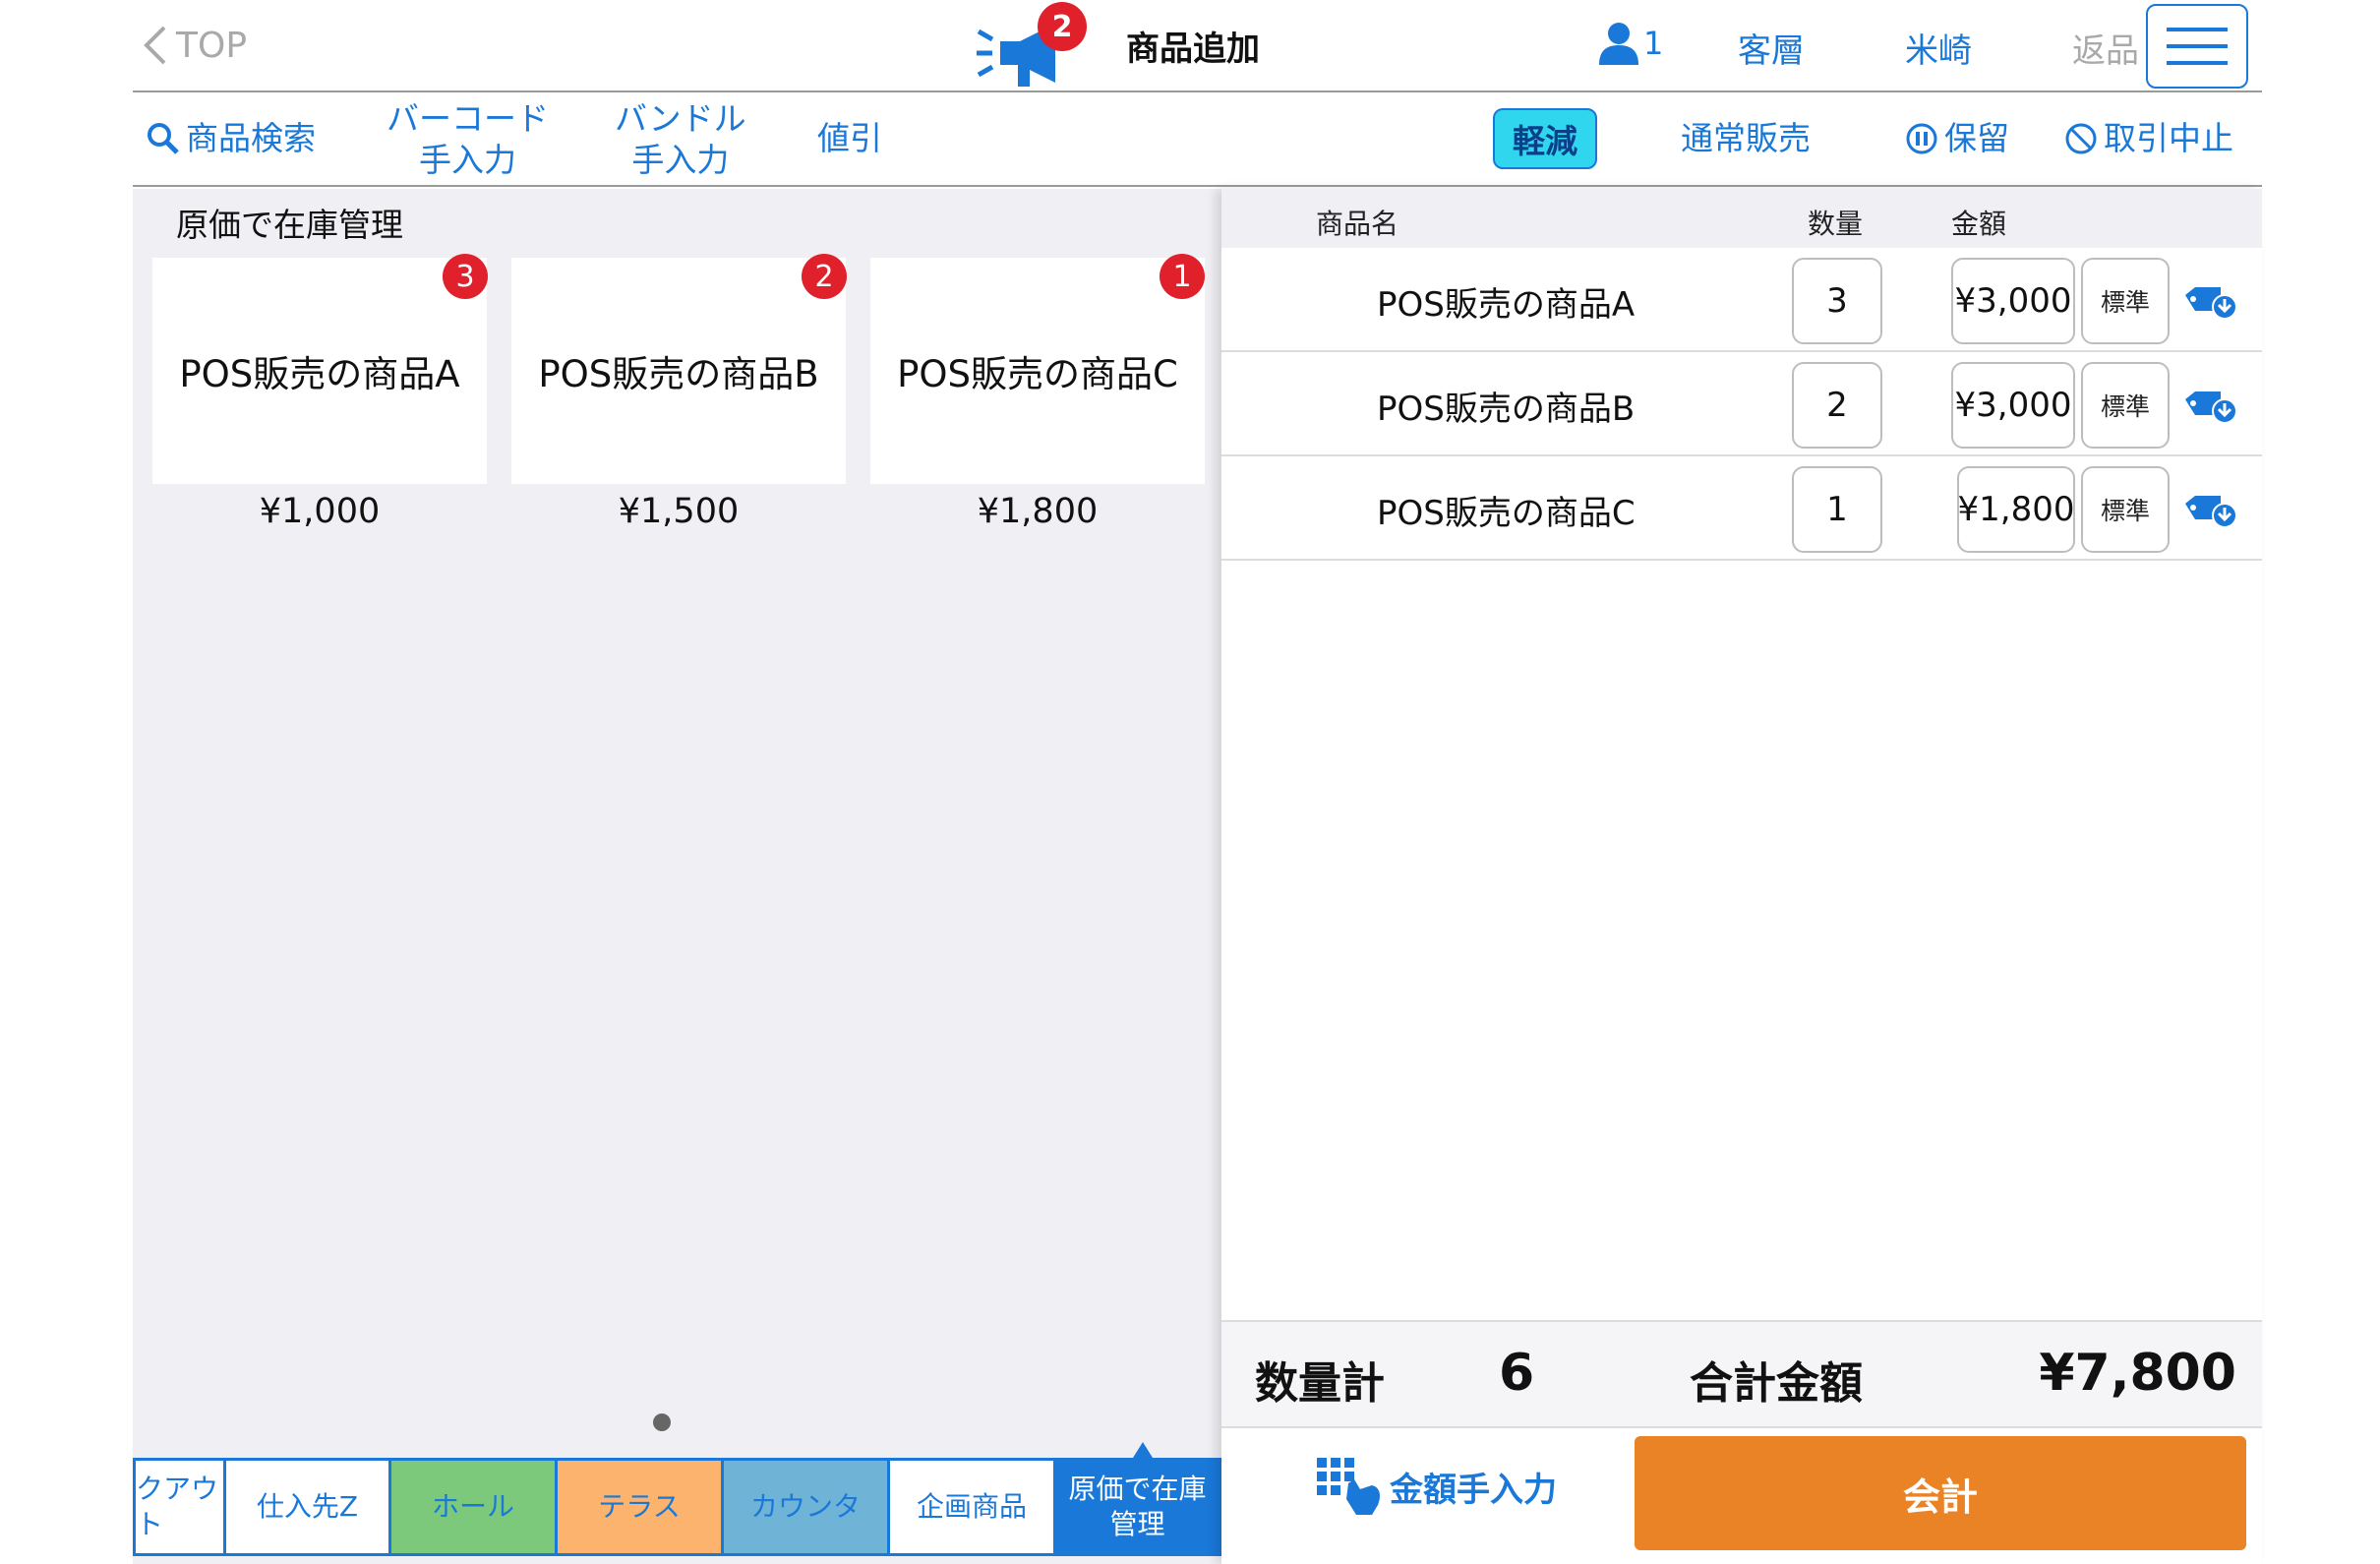 This screenshot has height=1564, width=2380. What do you see at coordinates (251, 138) in the screenshot?
I see `product-search-label: 商品検索` at bounding box center [251, 138].